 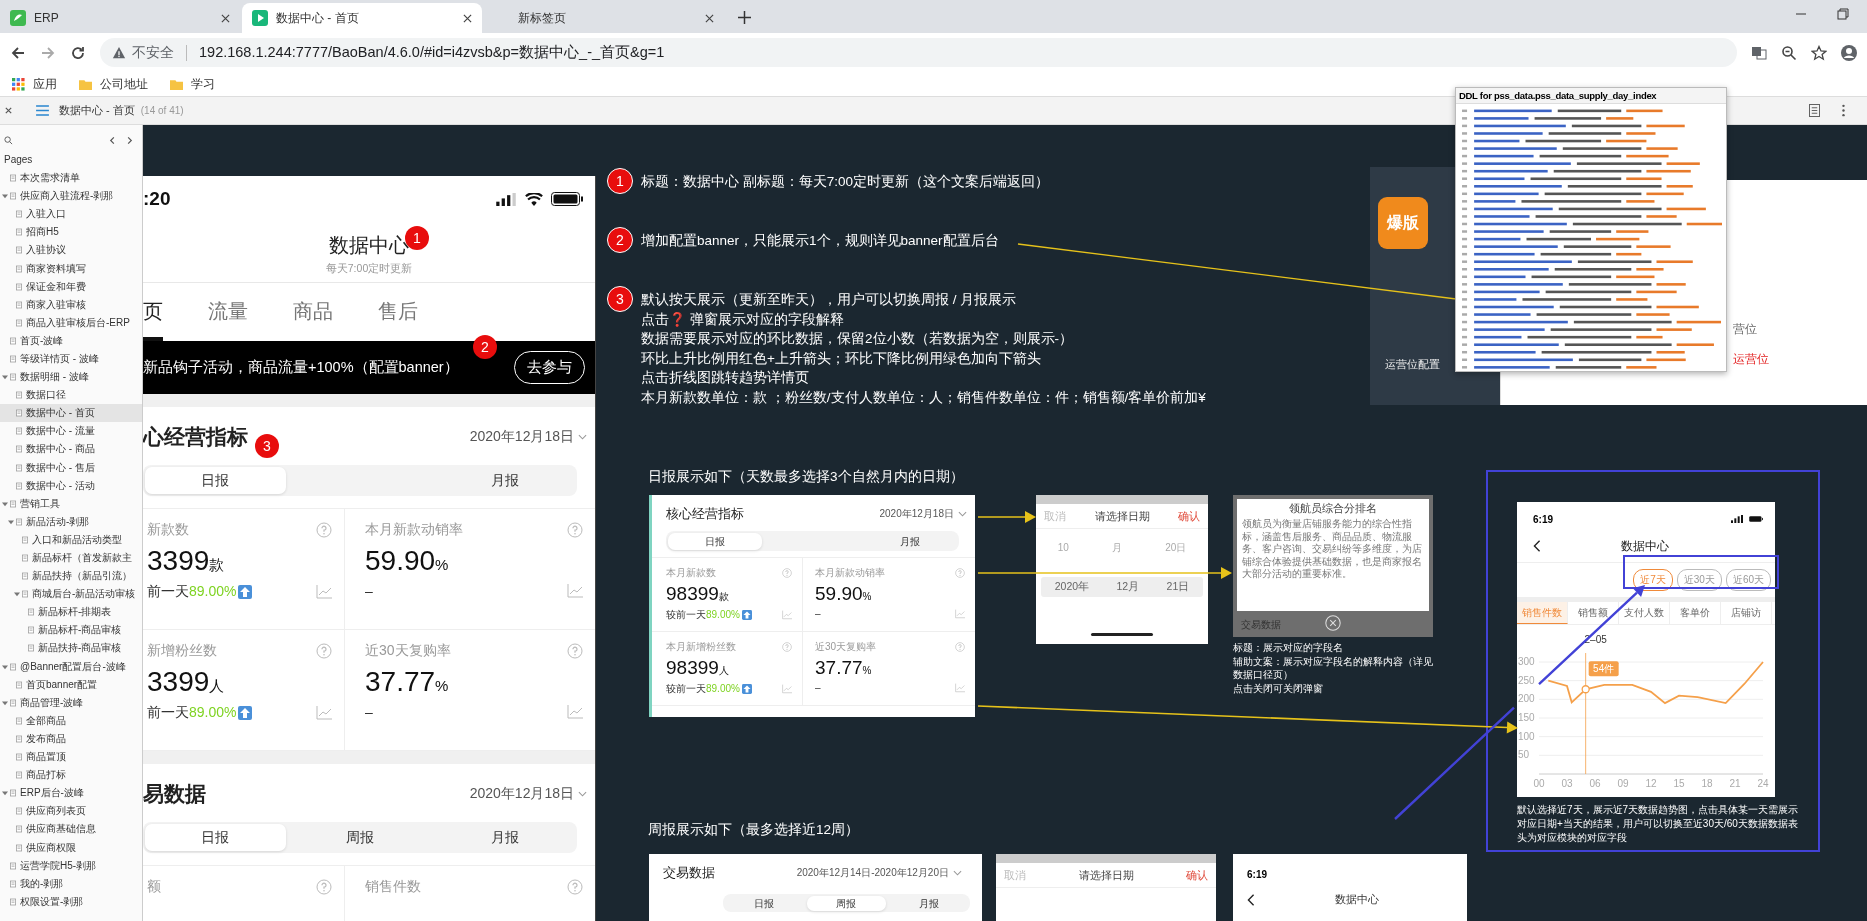 I want to click on page-item: 发布商品, so click(x=71, y=738).